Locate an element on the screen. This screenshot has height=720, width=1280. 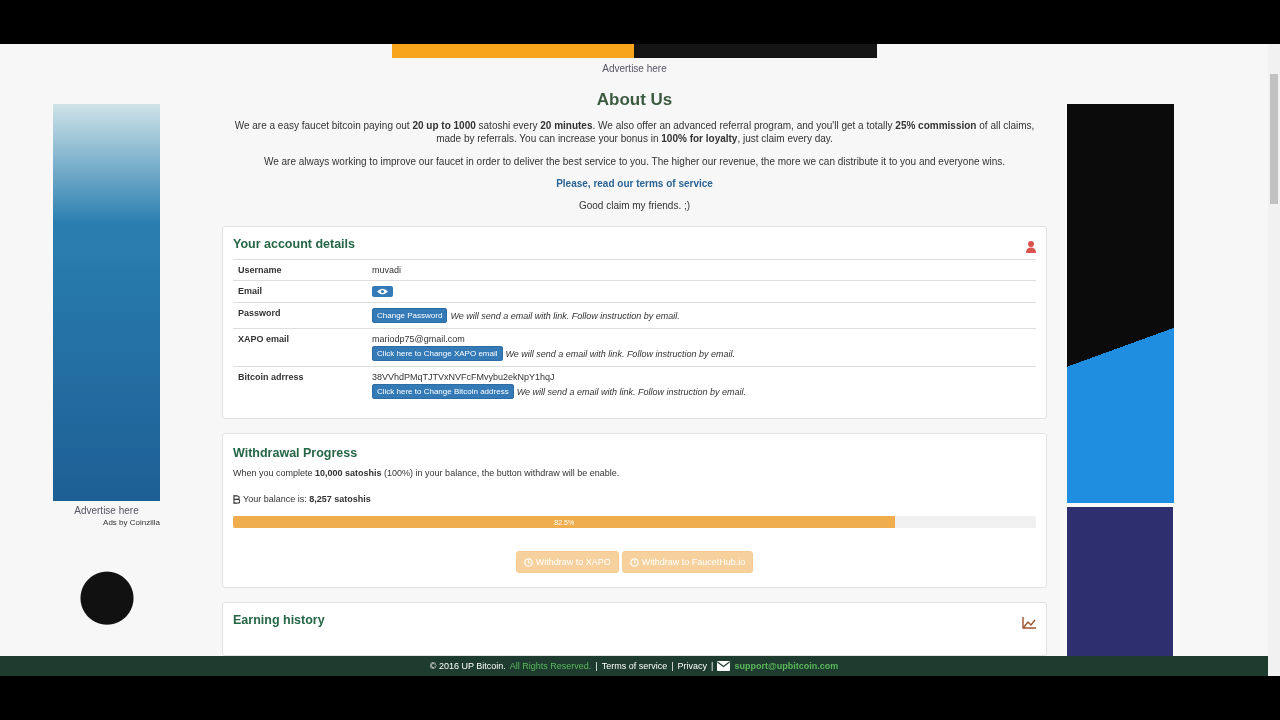
panel-heading: Withdrawal Progress is located at coordinates (296, 453).